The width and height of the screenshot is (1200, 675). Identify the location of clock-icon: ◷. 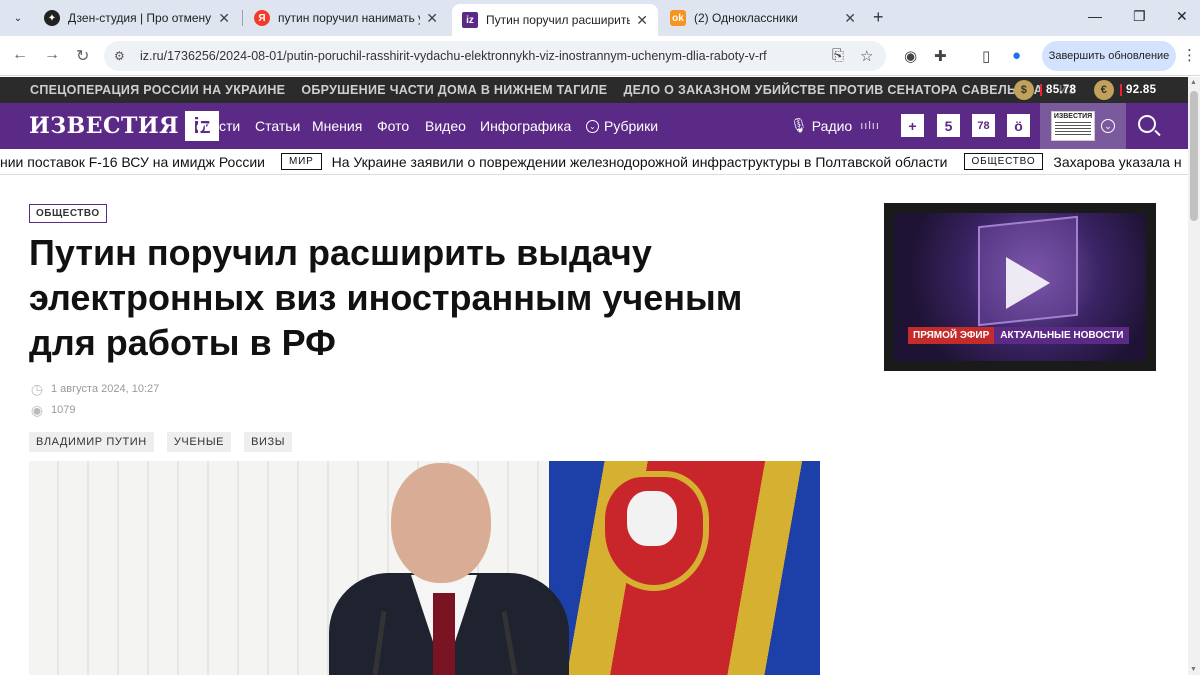
(37, 388).